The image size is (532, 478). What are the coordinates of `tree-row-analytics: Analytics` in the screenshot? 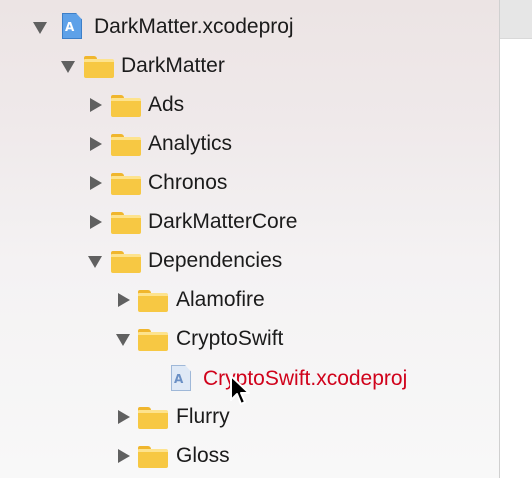 It's located at (249, 144).